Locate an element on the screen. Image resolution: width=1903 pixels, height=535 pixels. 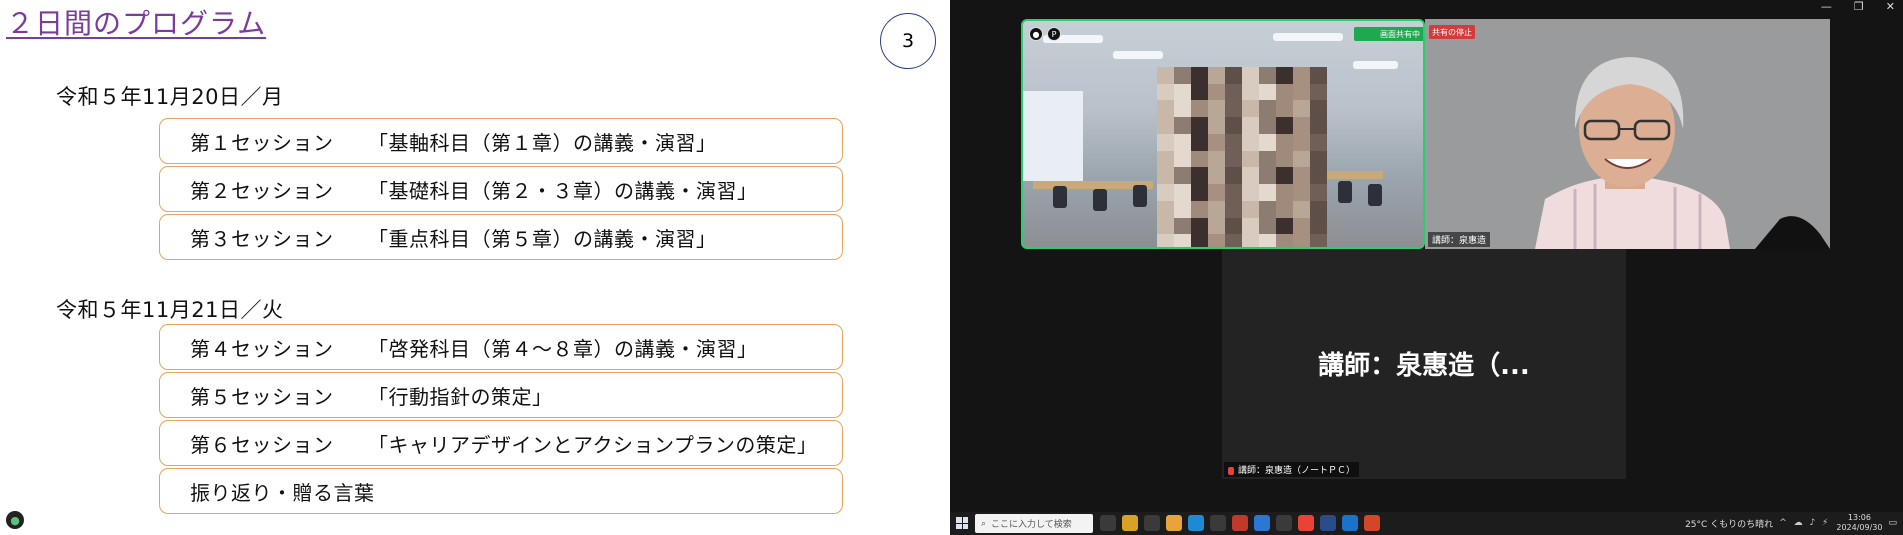
video-tile-camera-off: 講師：泉惠造（... 講師：泉惠造（ノートＰＣ） is located at coordinates (1424, 364).